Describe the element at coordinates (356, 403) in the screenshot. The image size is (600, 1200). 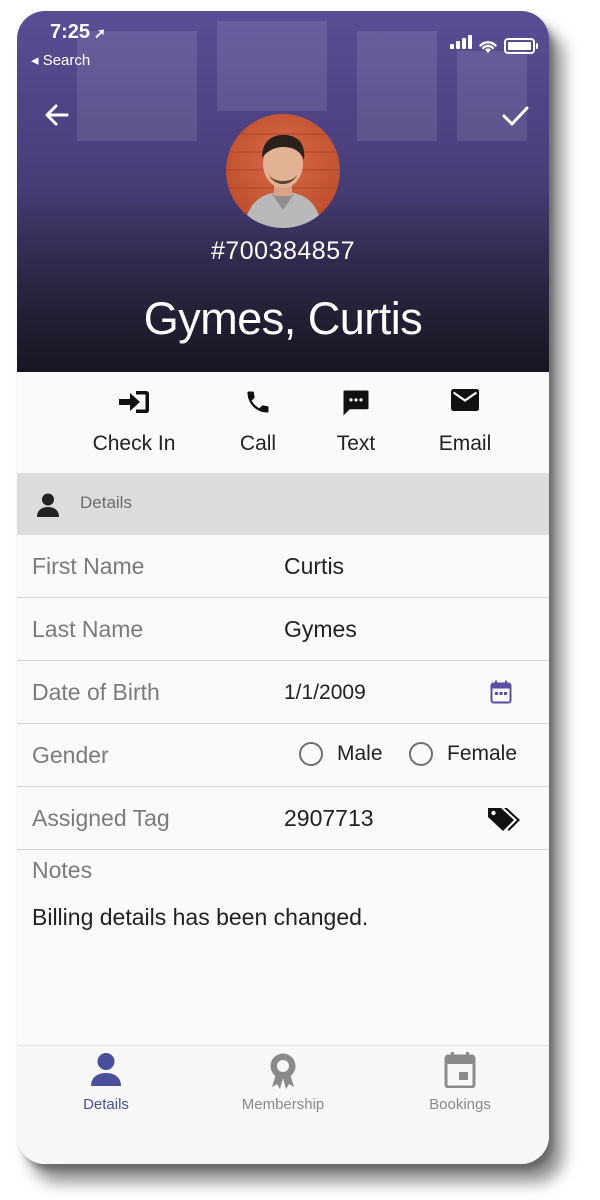
I see `message-icon` at that location.